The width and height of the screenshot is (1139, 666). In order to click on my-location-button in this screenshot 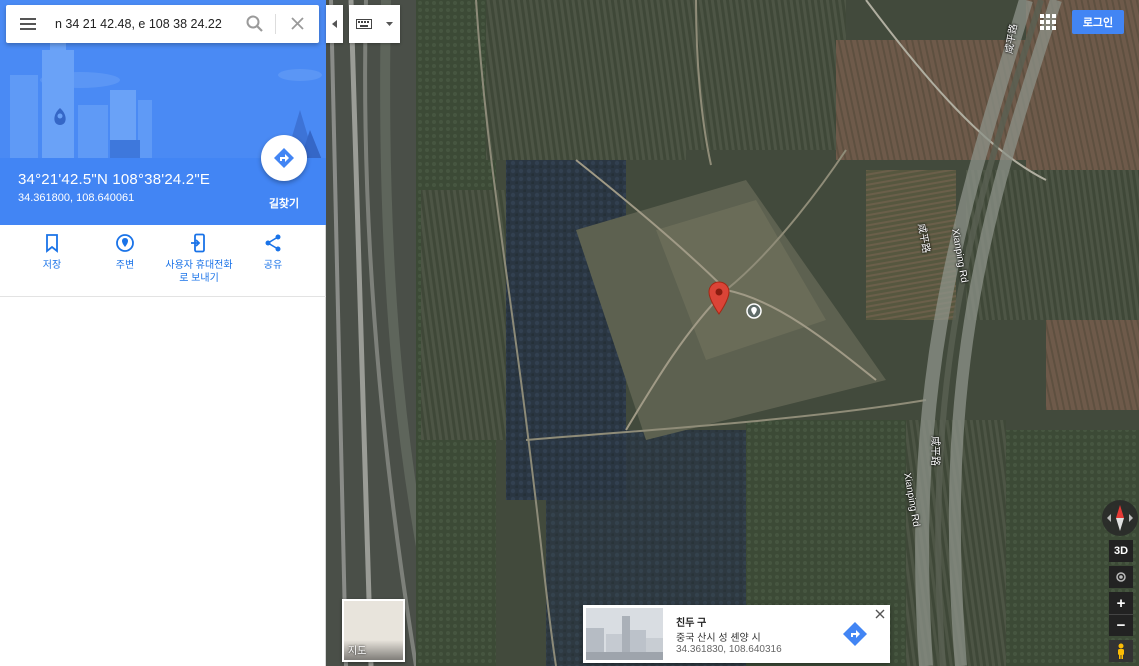, I will do `click(1121, 577)`.